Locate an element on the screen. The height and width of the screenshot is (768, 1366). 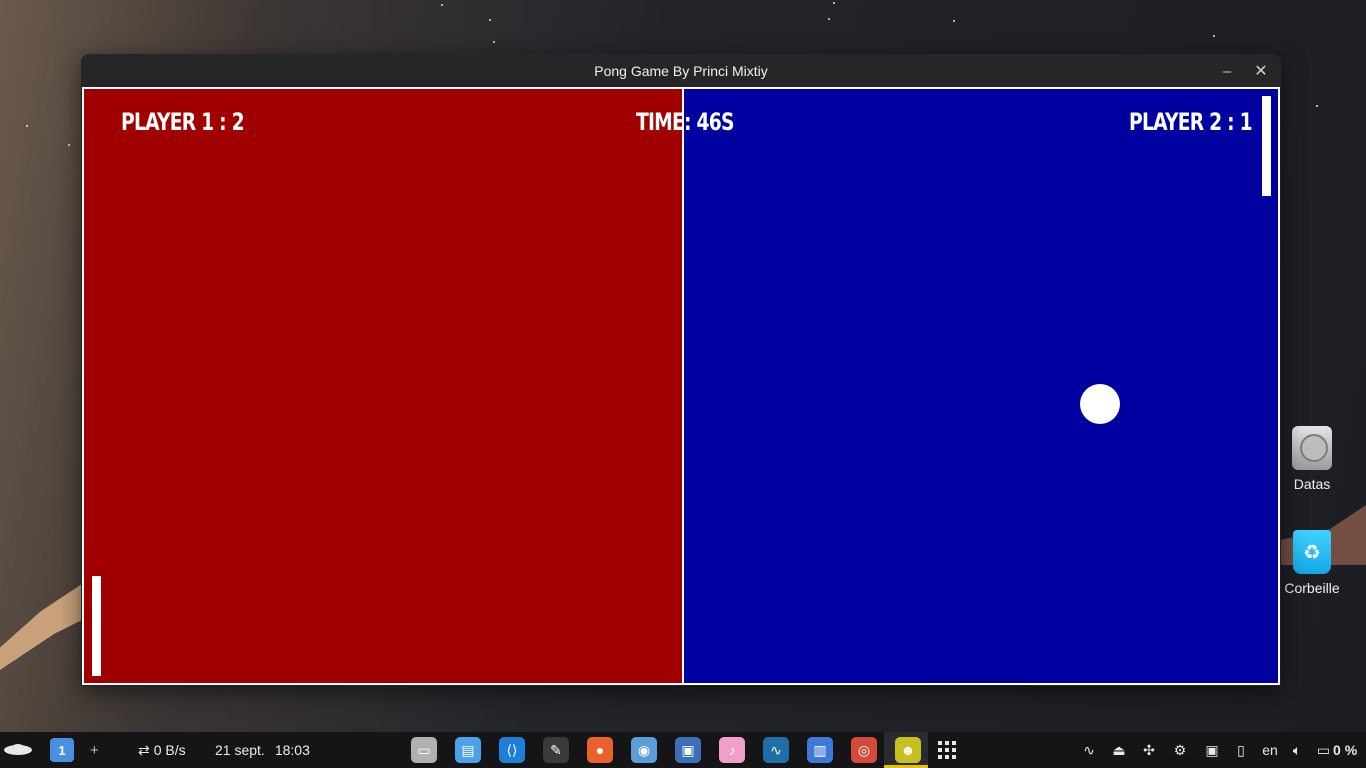
trash-icon: ♻ is located at coordinates (1312, 552).